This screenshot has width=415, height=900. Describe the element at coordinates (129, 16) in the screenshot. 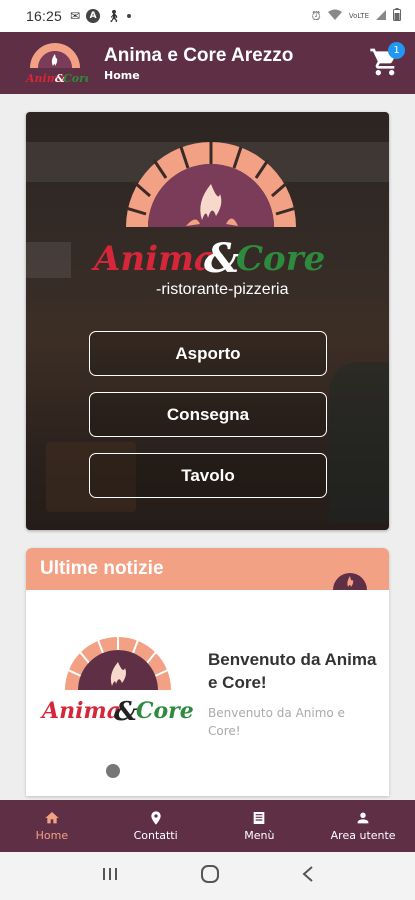

I see `more-dot-icon` at that location.